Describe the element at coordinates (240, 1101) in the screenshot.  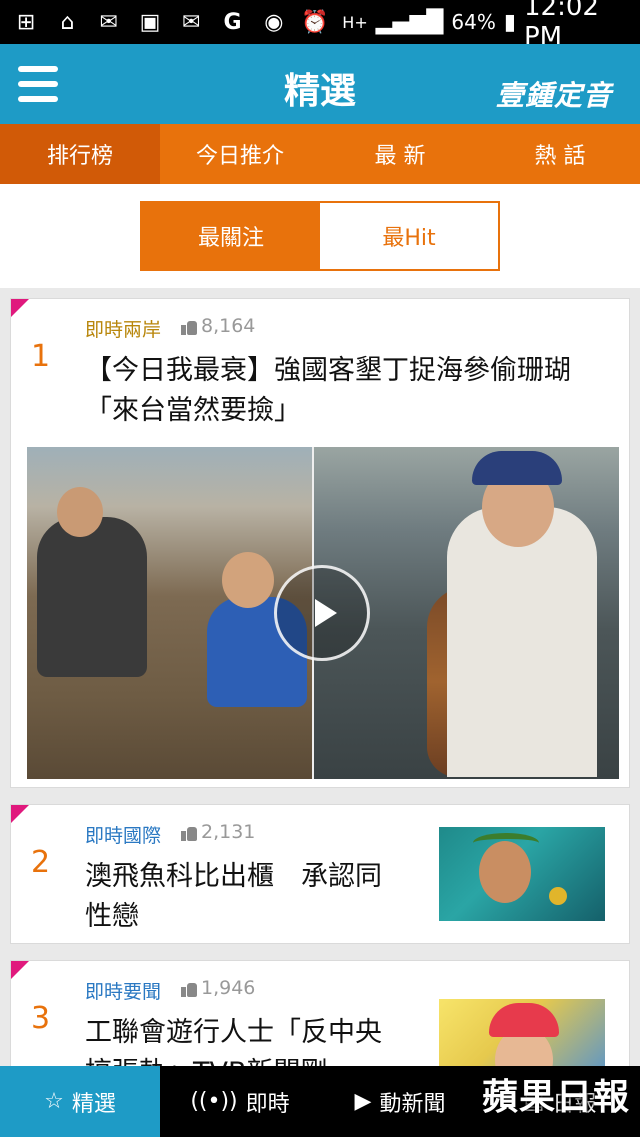
I see `nav-realtime: ((•)) 即時` at that location.